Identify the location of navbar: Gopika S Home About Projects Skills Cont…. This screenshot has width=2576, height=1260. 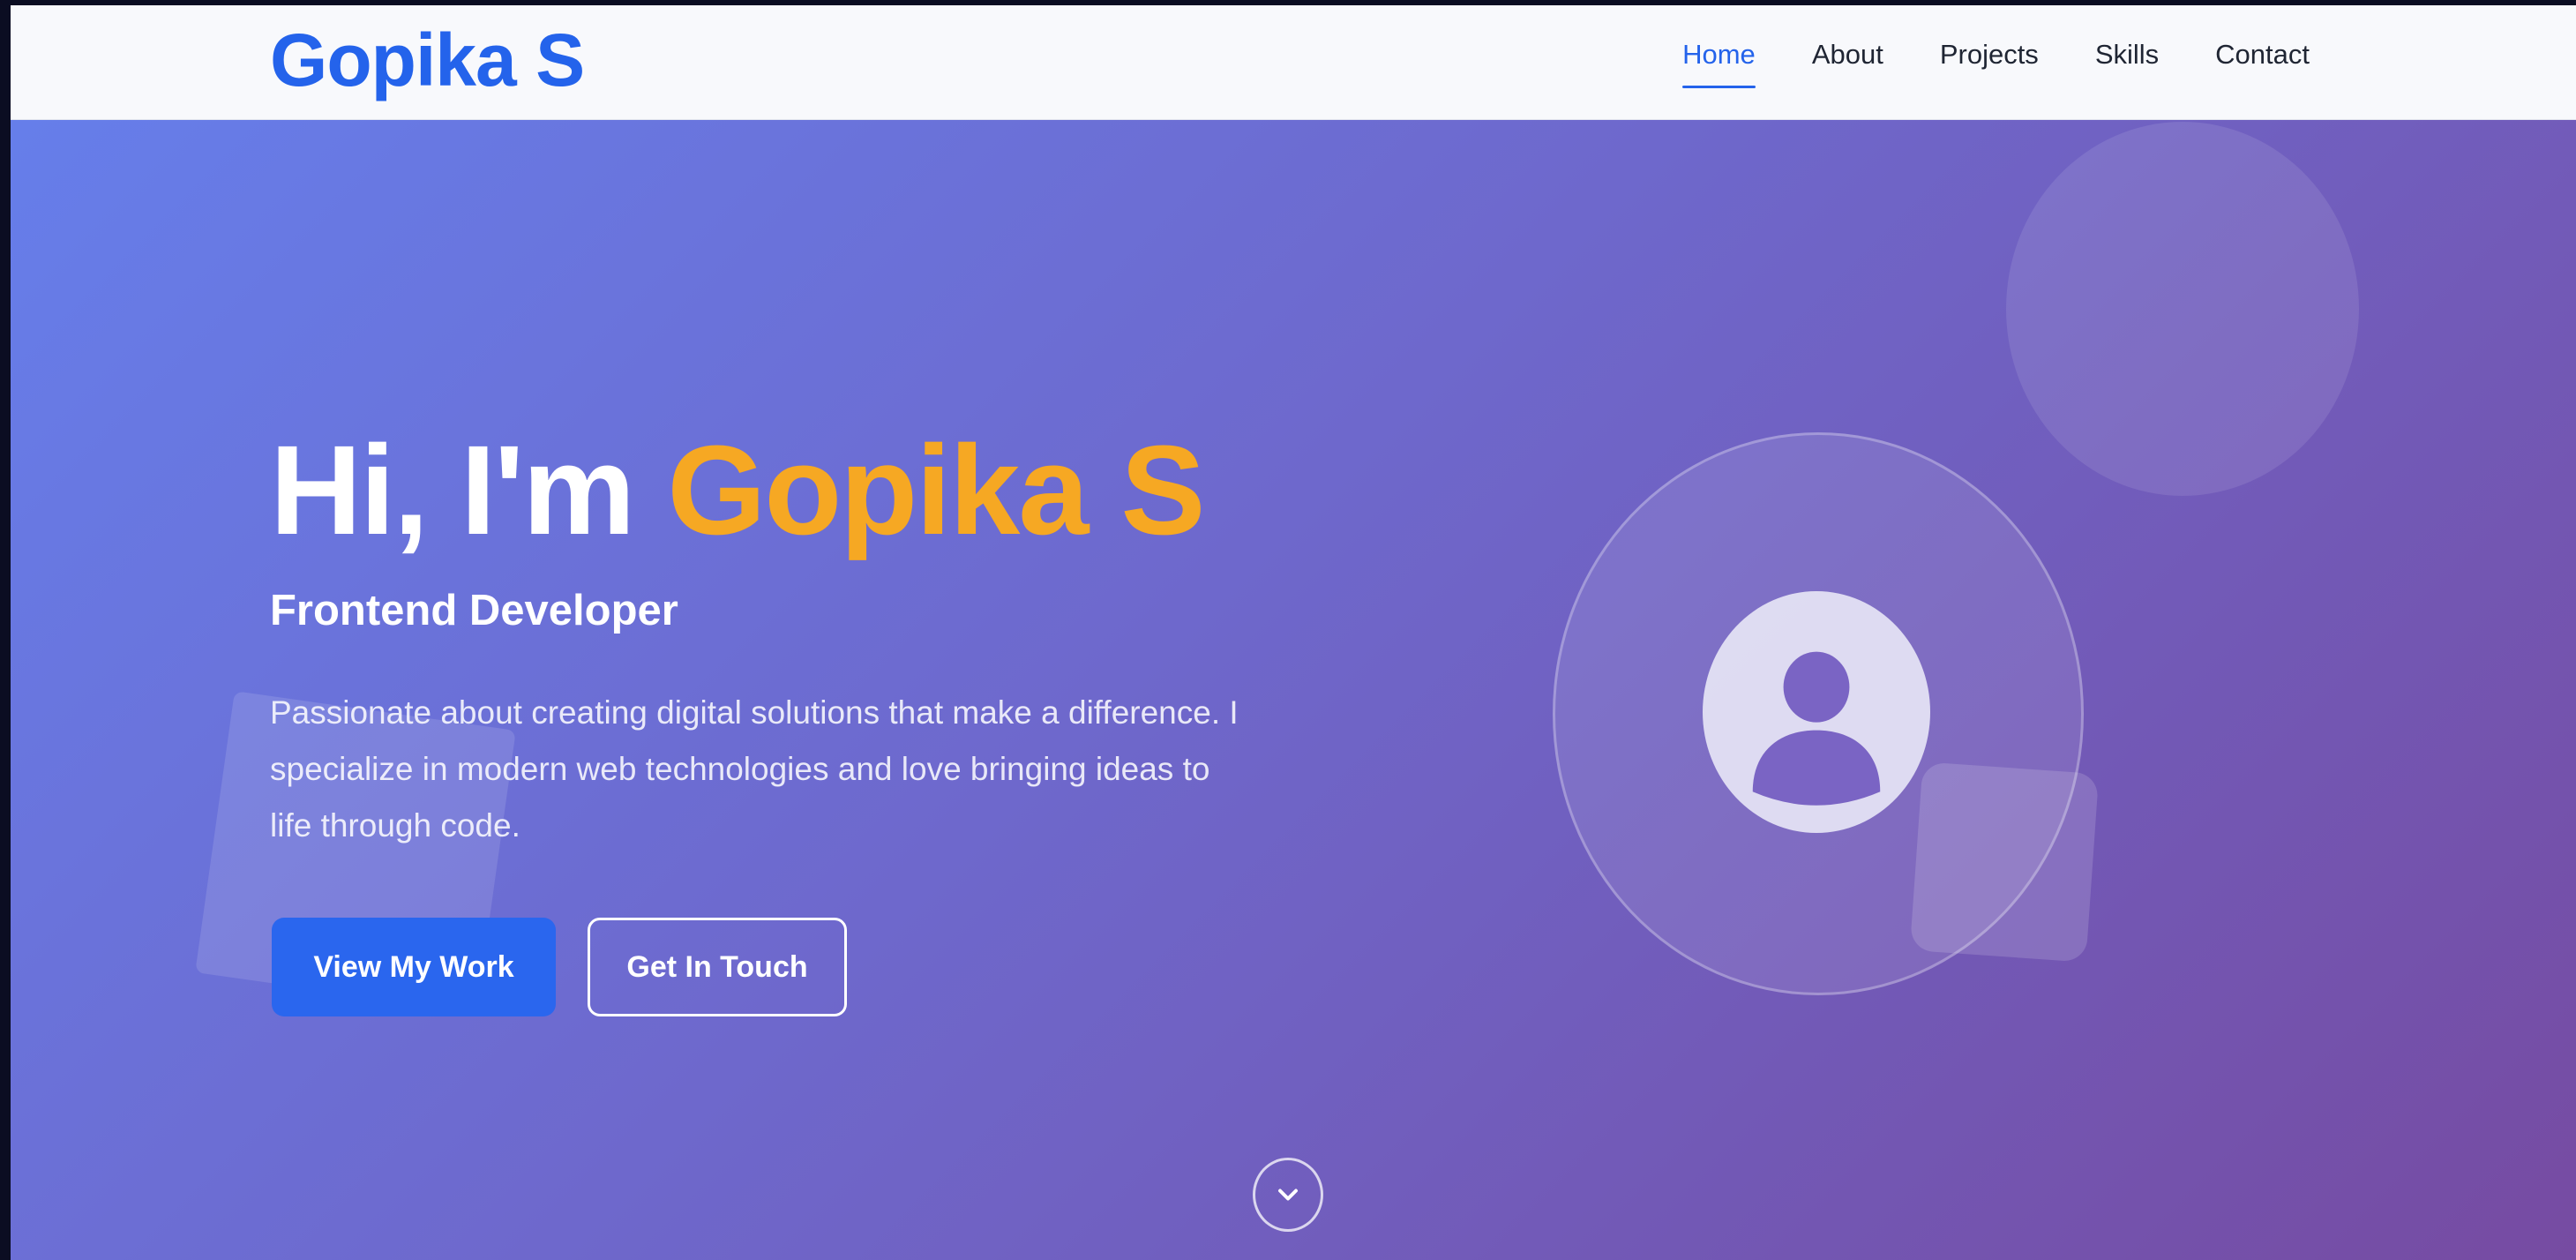
(1294, 62).